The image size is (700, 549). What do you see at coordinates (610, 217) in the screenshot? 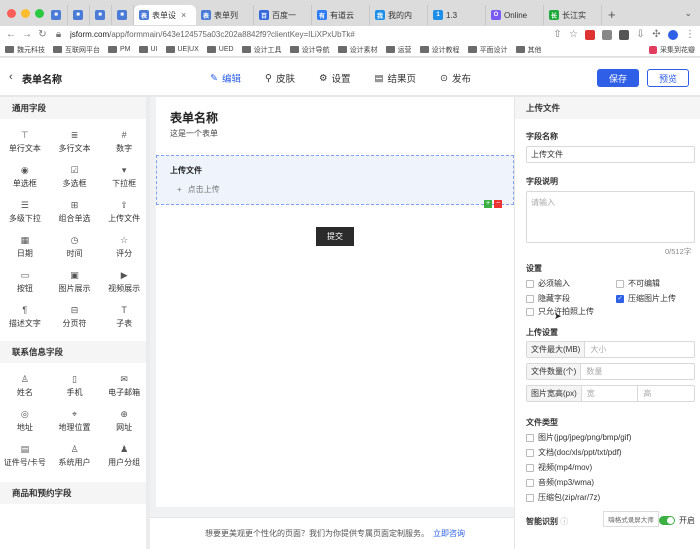
I see `field-desc-textarea: 请输入` at bounding box center [610, 217].